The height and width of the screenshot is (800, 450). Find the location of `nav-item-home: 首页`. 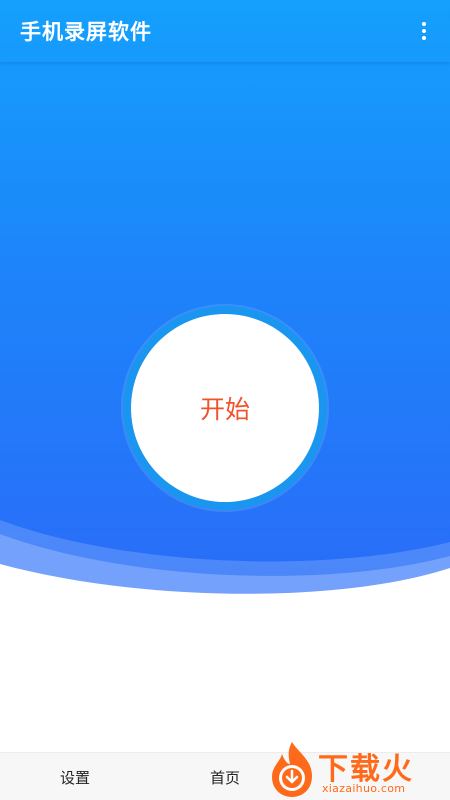

nav-item-home: 首页 is located at coordinates (225, 776).